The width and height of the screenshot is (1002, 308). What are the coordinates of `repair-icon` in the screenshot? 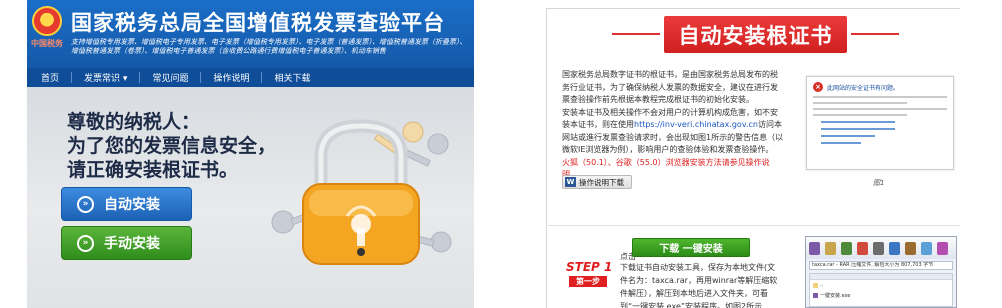 It's located at (942, 248).